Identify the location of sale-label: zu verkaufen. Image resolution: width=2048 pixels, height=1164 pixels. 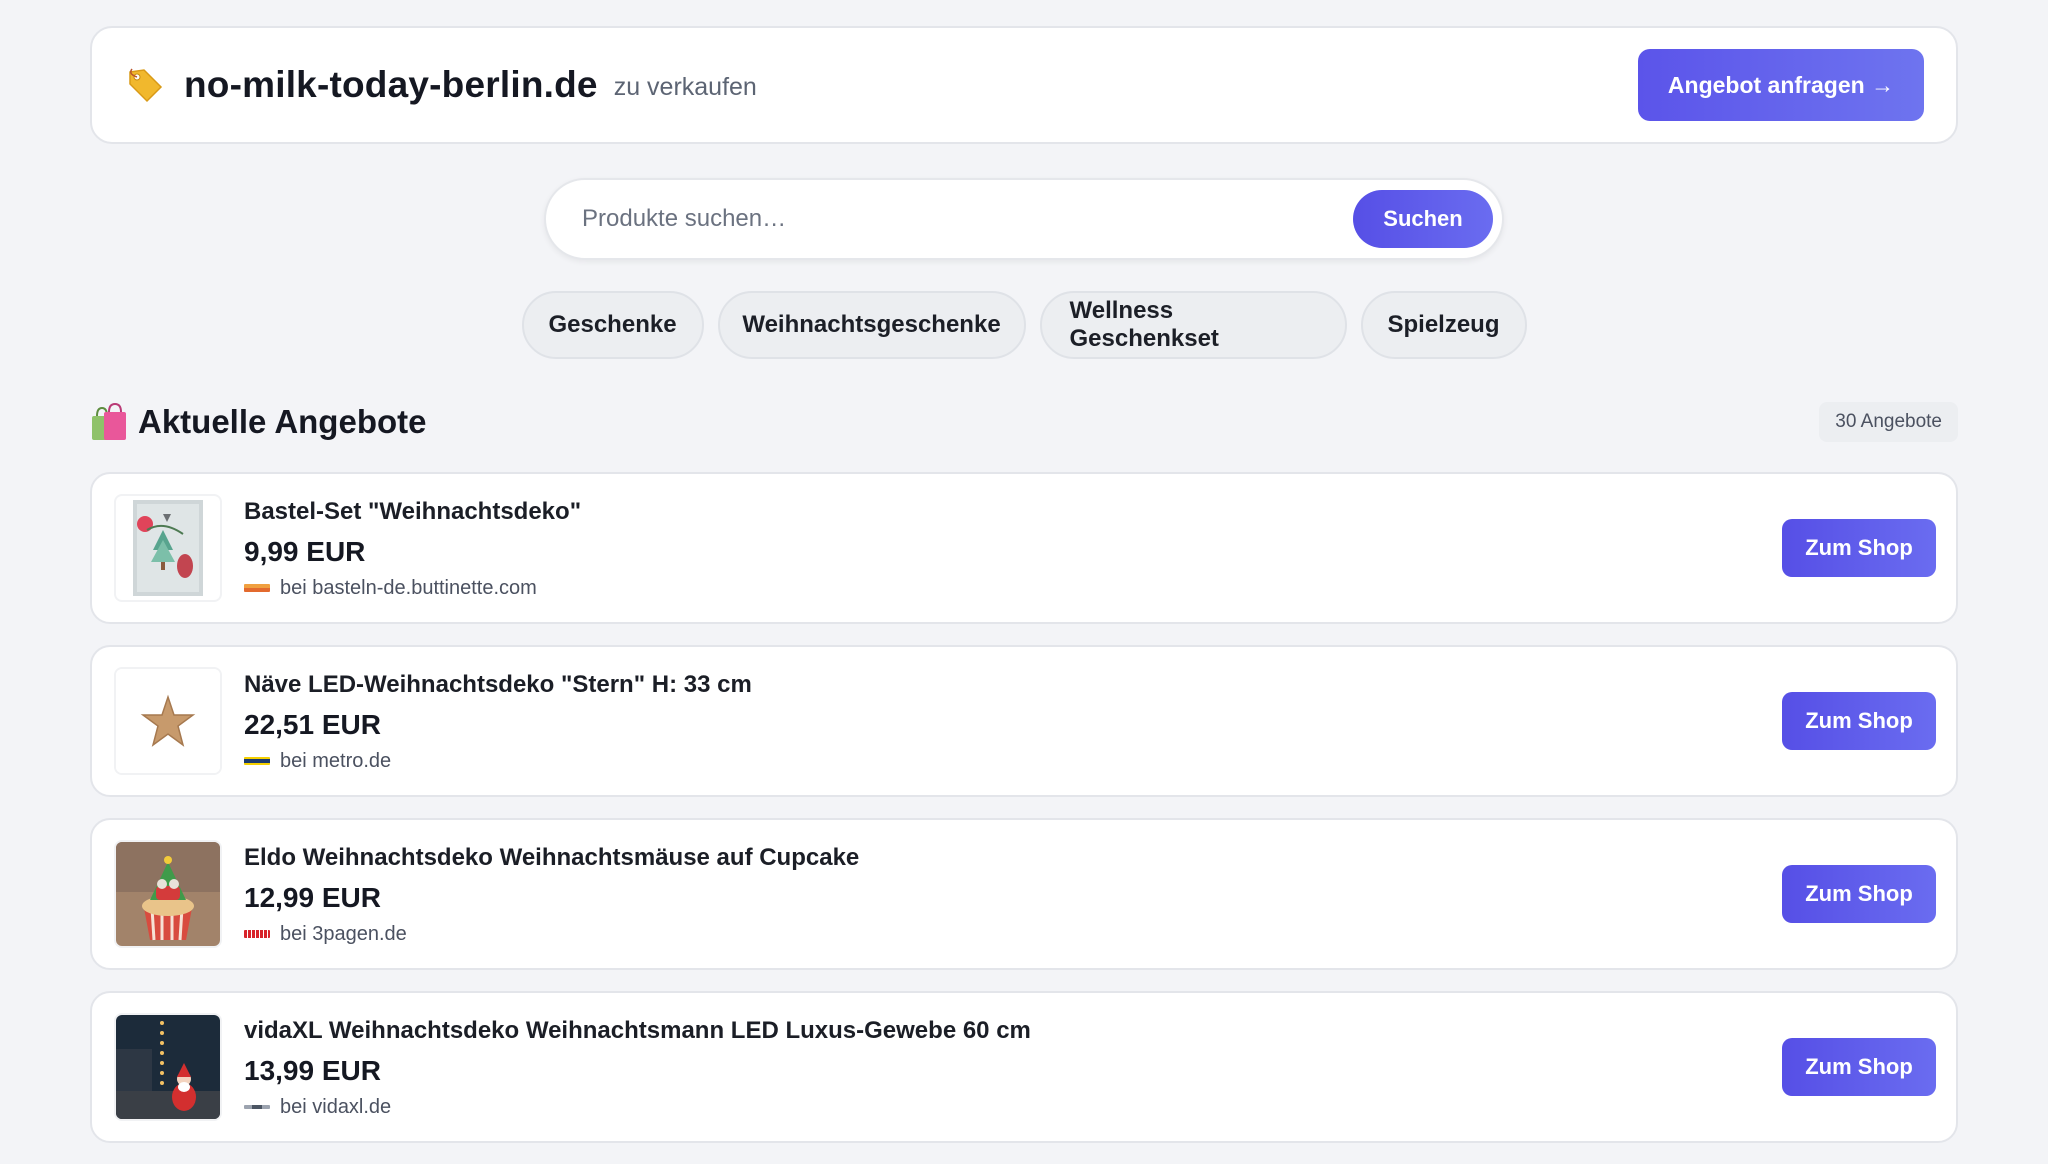
(685, 86).